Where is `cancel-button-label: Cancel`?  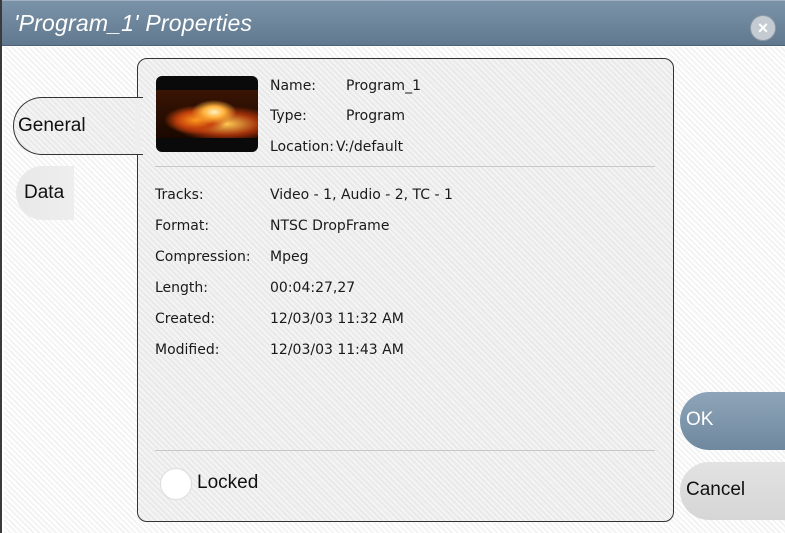
cancel-button-label: Cancel is located at coordinates (716, 489).